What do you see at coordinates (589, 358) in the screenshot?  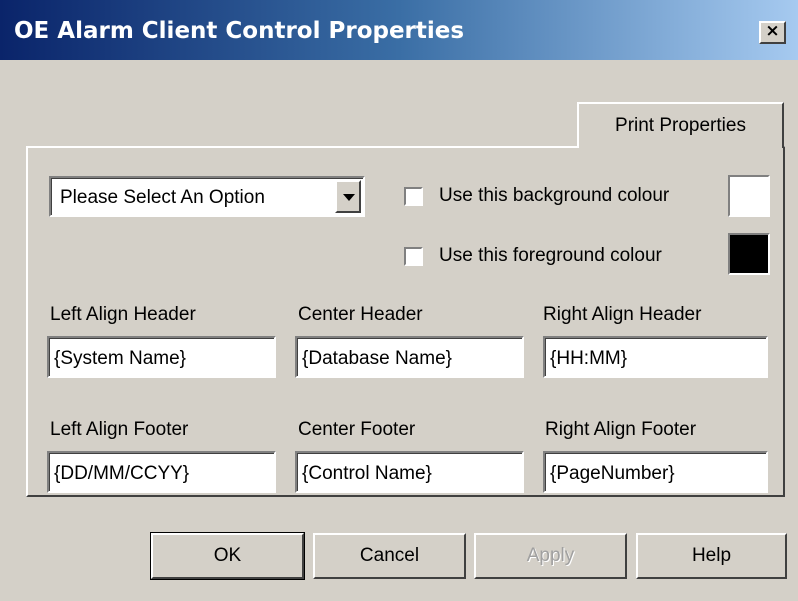 I see `right-header-value: {HH:MM}` at bounding box center [589, 358].